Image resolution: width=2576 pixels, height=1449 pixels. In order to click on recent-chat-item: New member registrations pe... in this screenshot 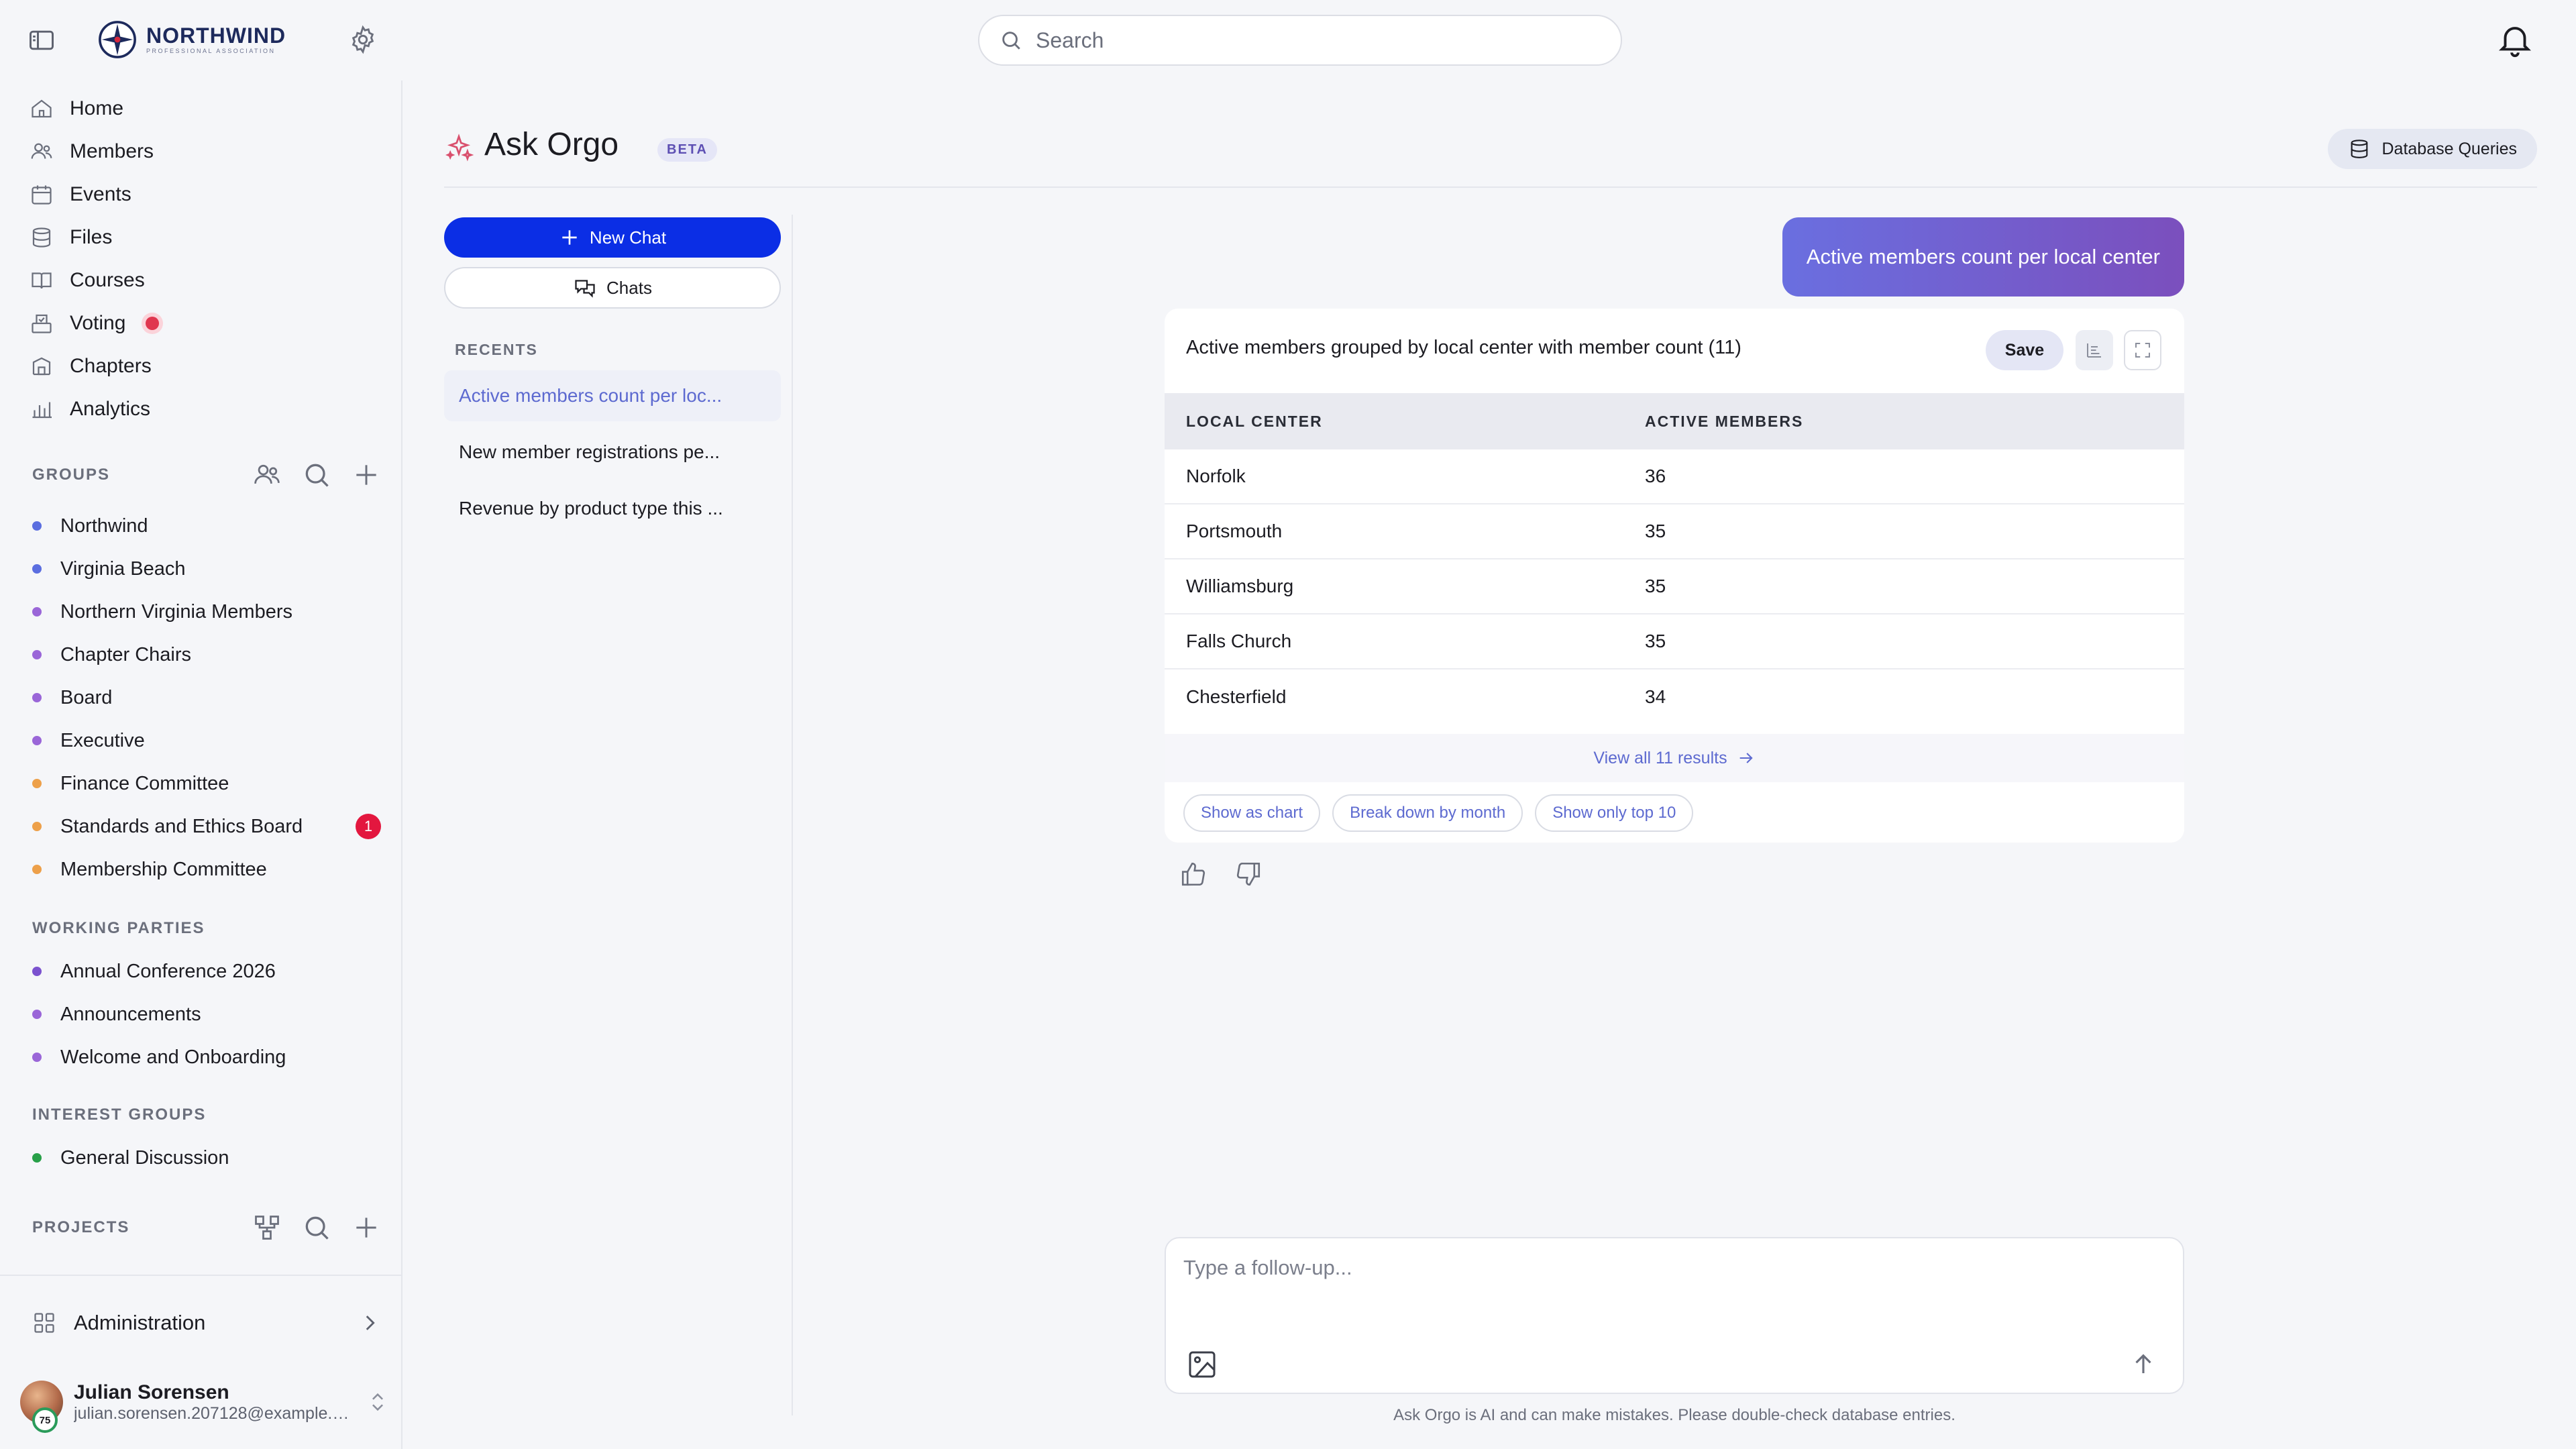, I will do `click(612, 452)`.